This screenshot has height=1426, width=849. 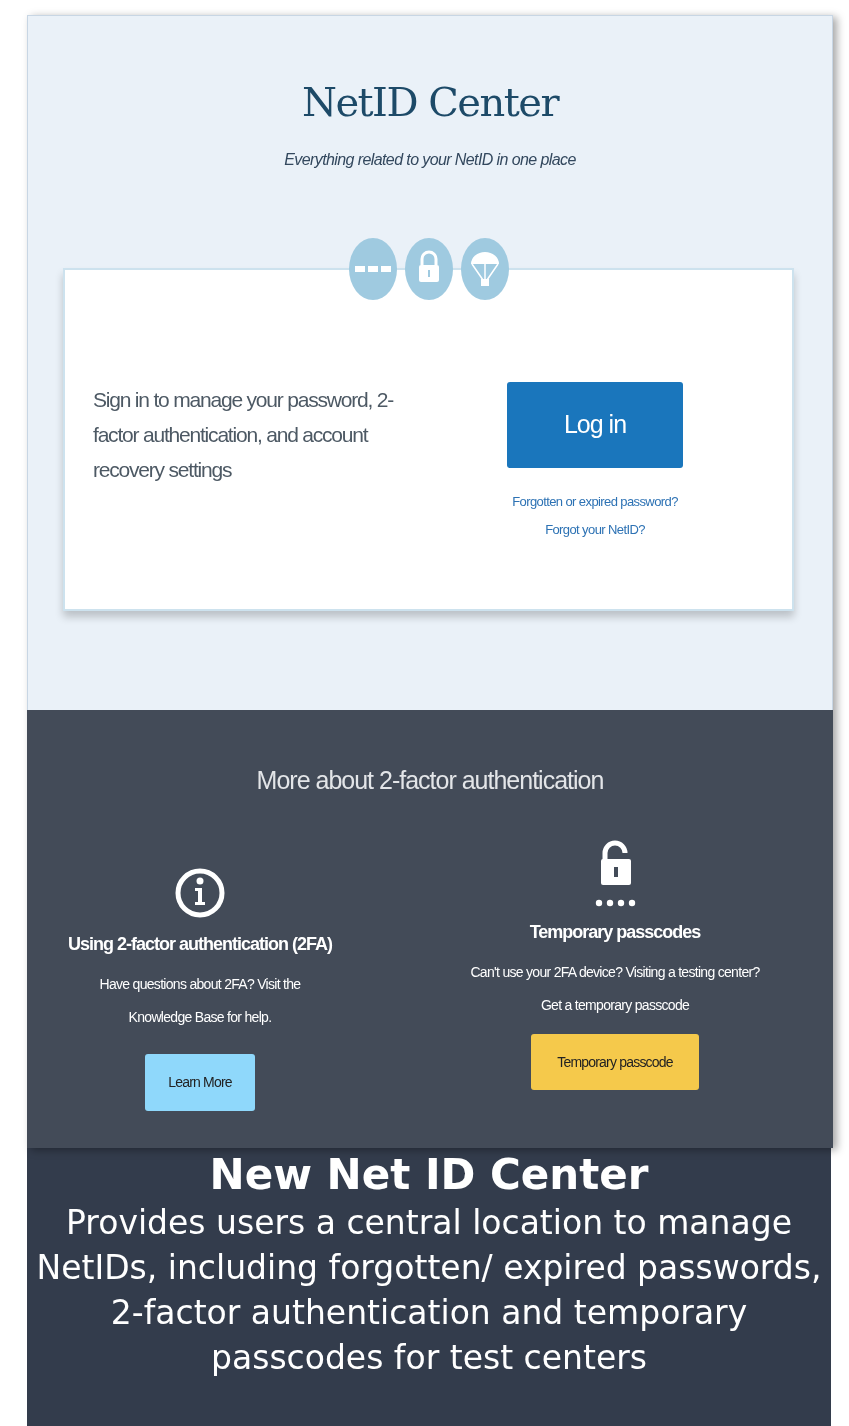 I want to click on item-title: Temporary passcodes, so click(x=615, y=932).